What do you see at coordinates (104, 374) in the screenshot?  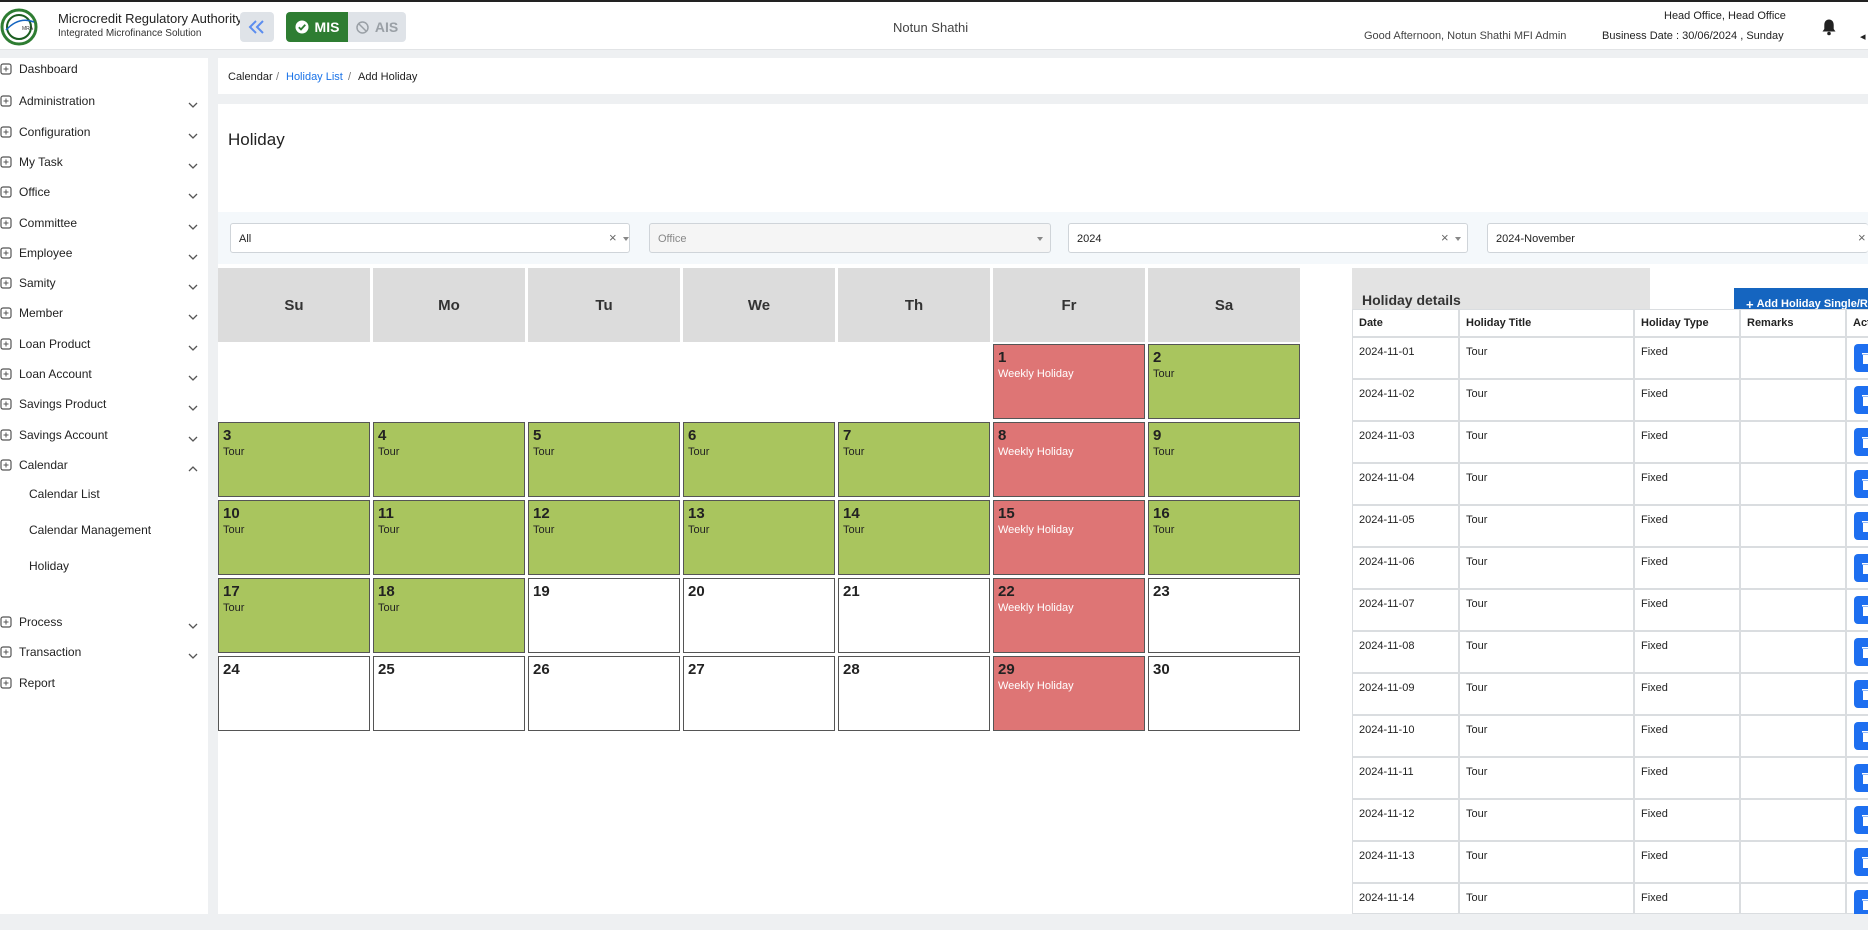 I see `sidebar-item-loan-account: Loan Account` at bounding box center [104, 374].